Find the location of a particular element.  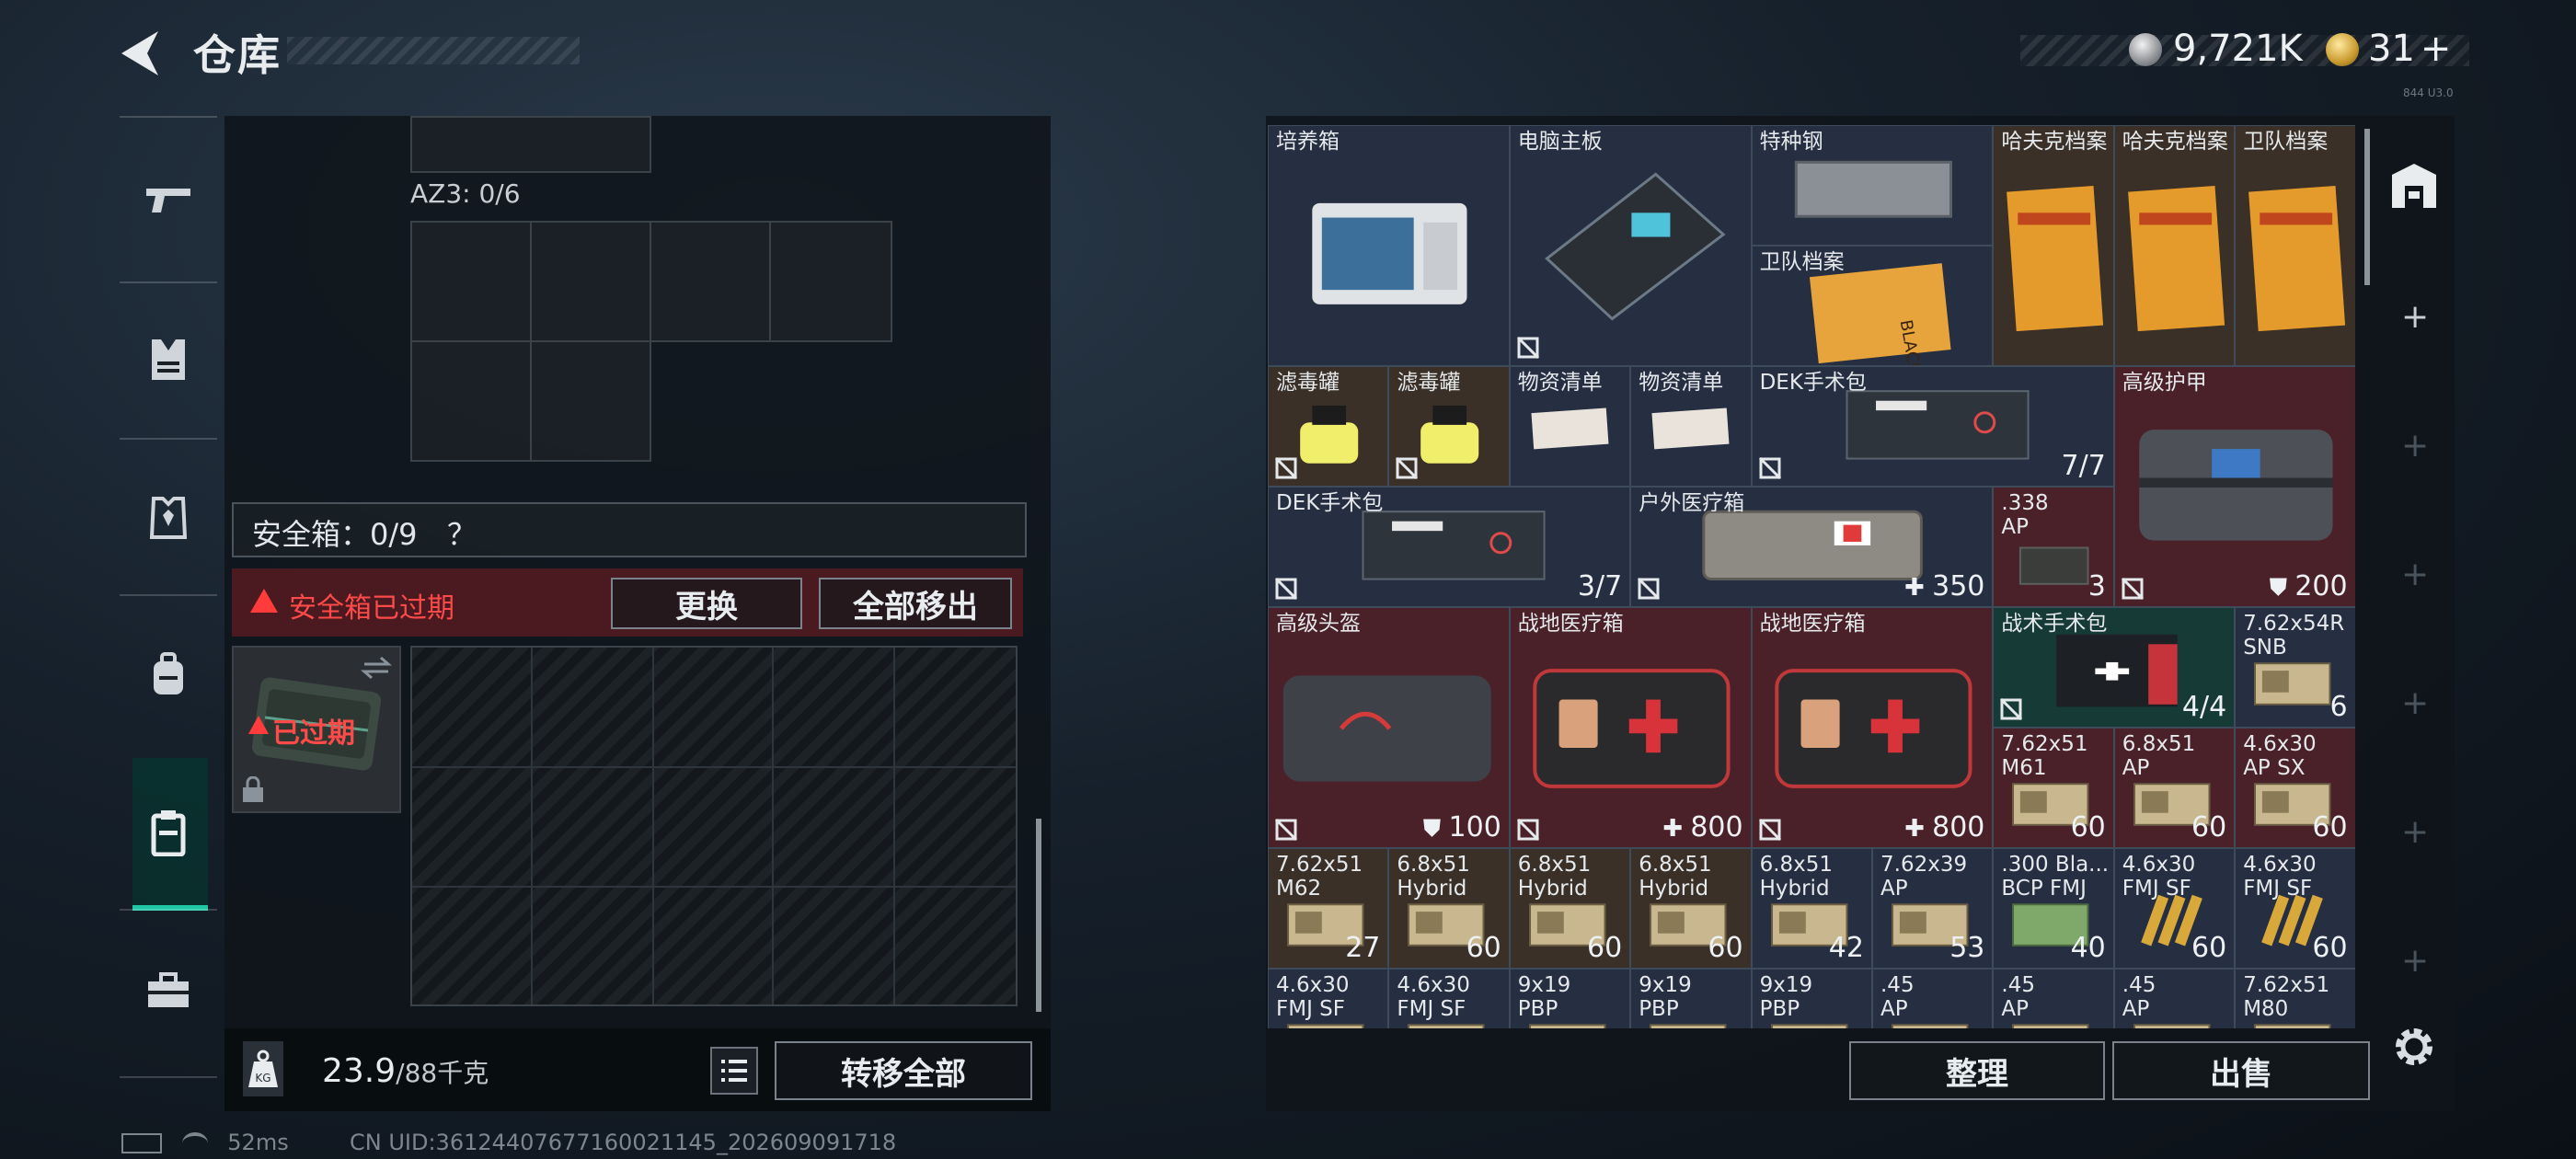

inventory-item: .300 Bla... BCP FMJ 40 is located at coordinates (2053, 908).